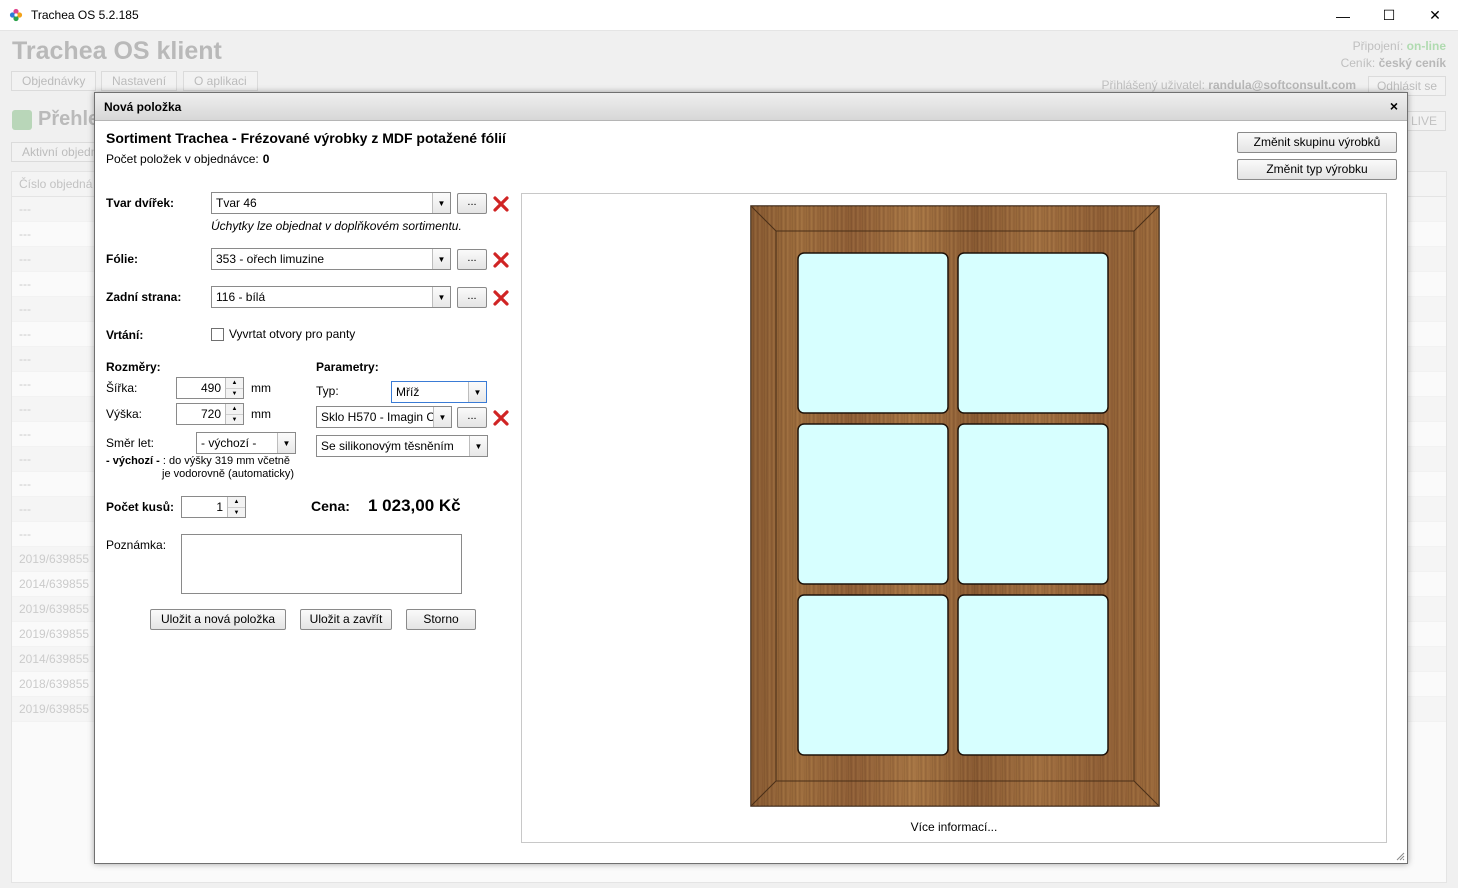 The width and height of the screenshot is (1458, 888). Describe the element at coordinates (292, 334) in the screenshot. I see `drill-hinges-label: Vyvrtat otvory pro panty` at that location.